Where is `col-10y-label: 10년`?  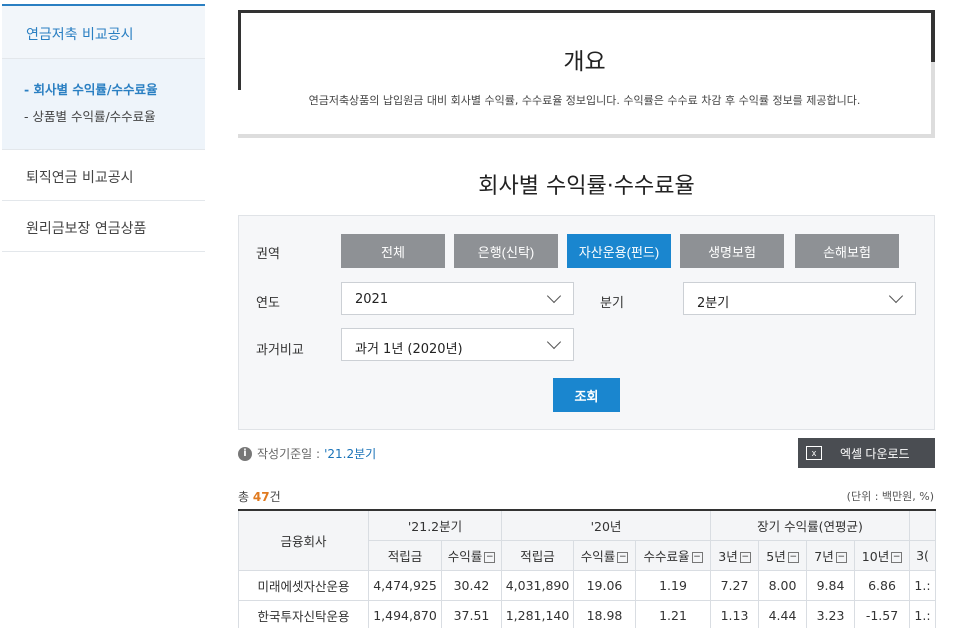
col-10y-label: 10년 is located at coordinates (875, 556).